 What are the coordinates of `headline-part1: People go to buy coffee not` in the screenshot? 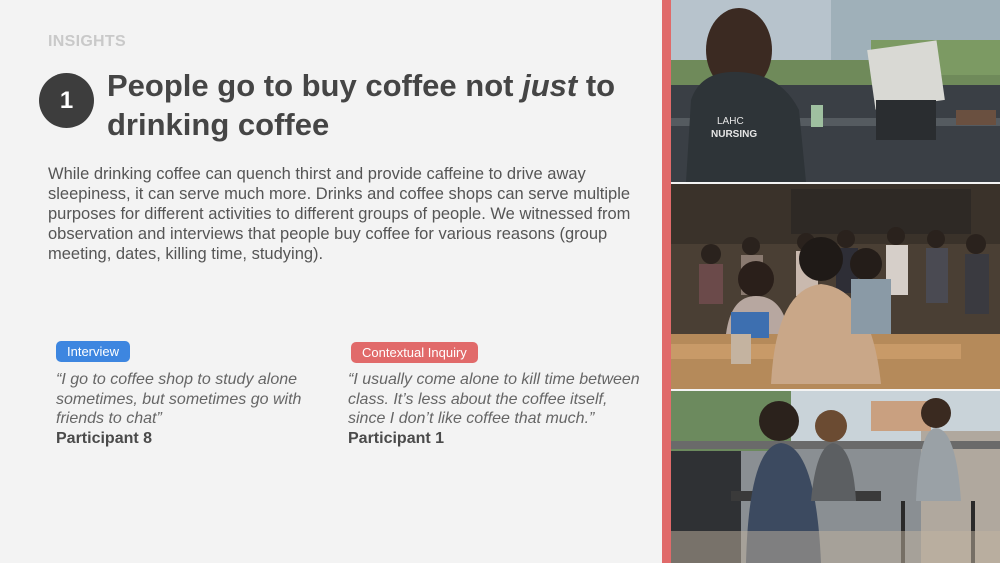 It's located at (315, 85).